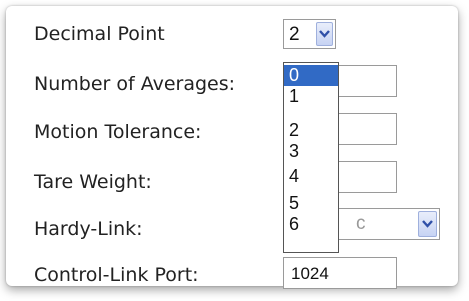  I want to click on decimal-point-dropdown-list: 0 1 2 3 4 5 6, so click(311, 157).